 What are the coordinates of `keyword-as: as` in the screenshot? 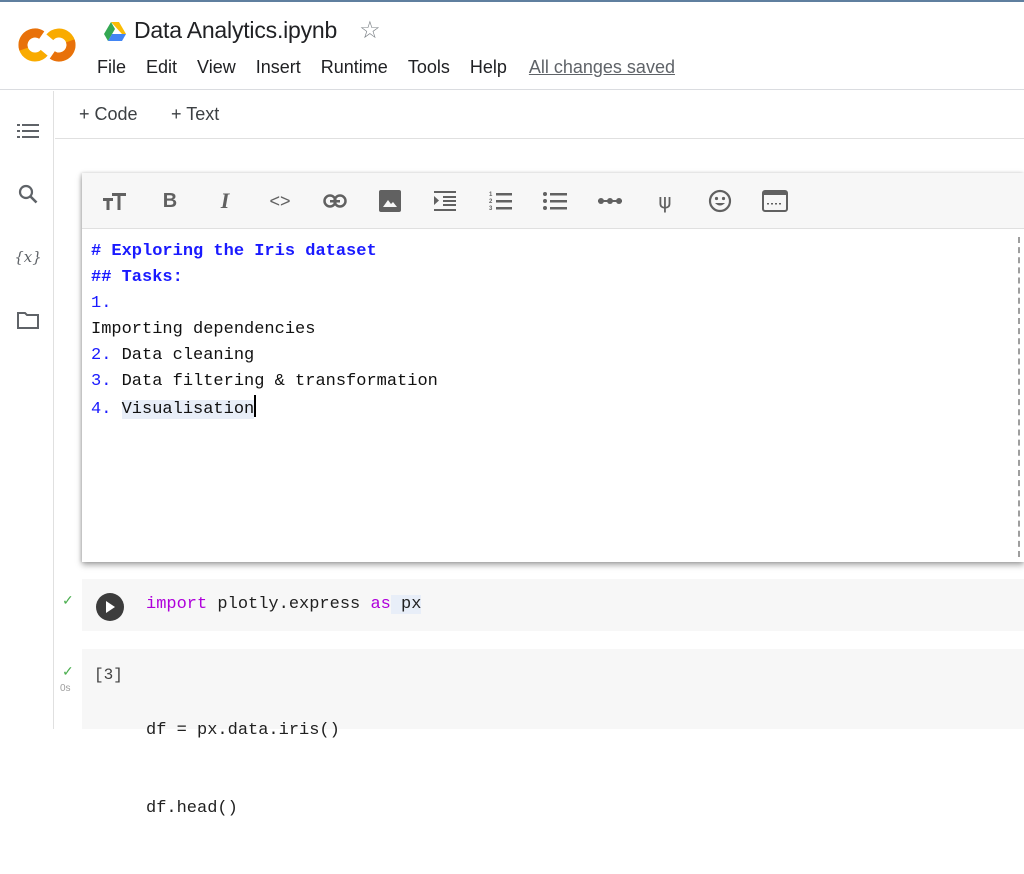 It's located at (380, 604).